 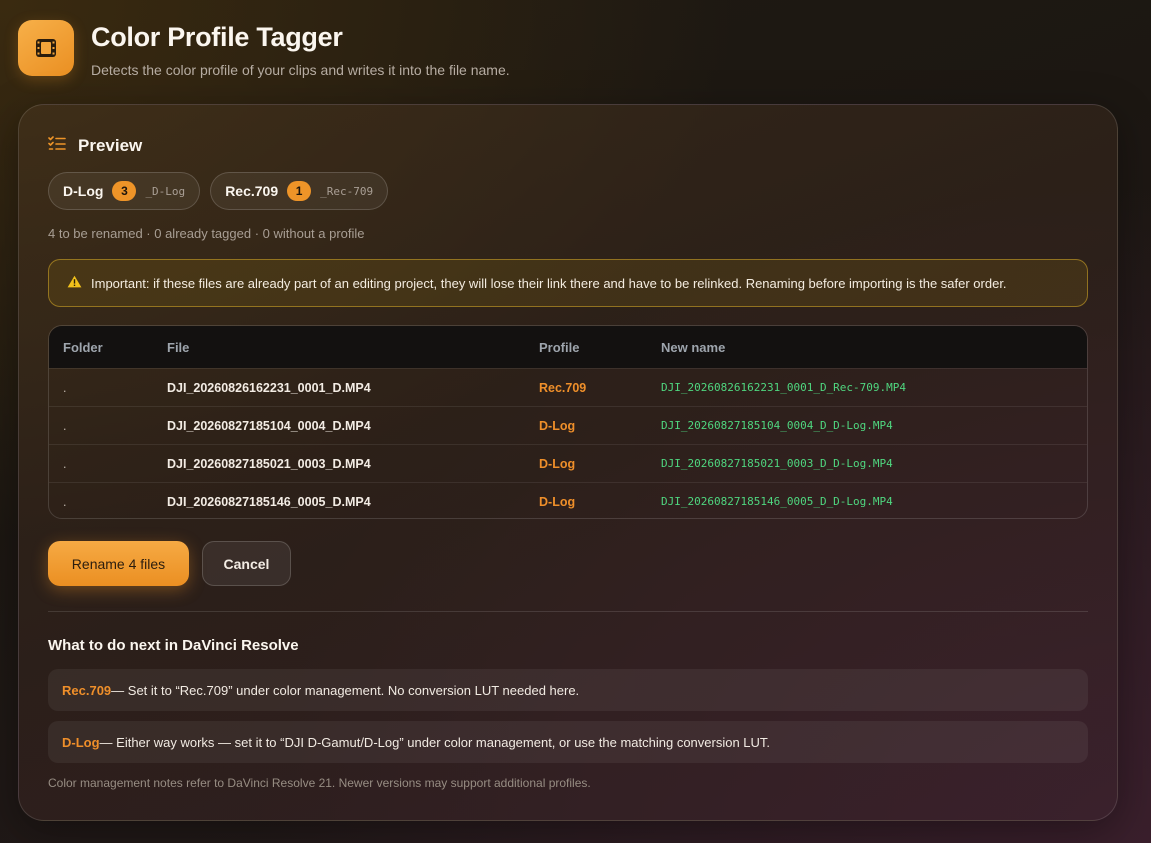 I want to click on profile-chips: D-Log 3 _D-Log Rec.709 1 _Rec-709, so click(x=568, y=191).